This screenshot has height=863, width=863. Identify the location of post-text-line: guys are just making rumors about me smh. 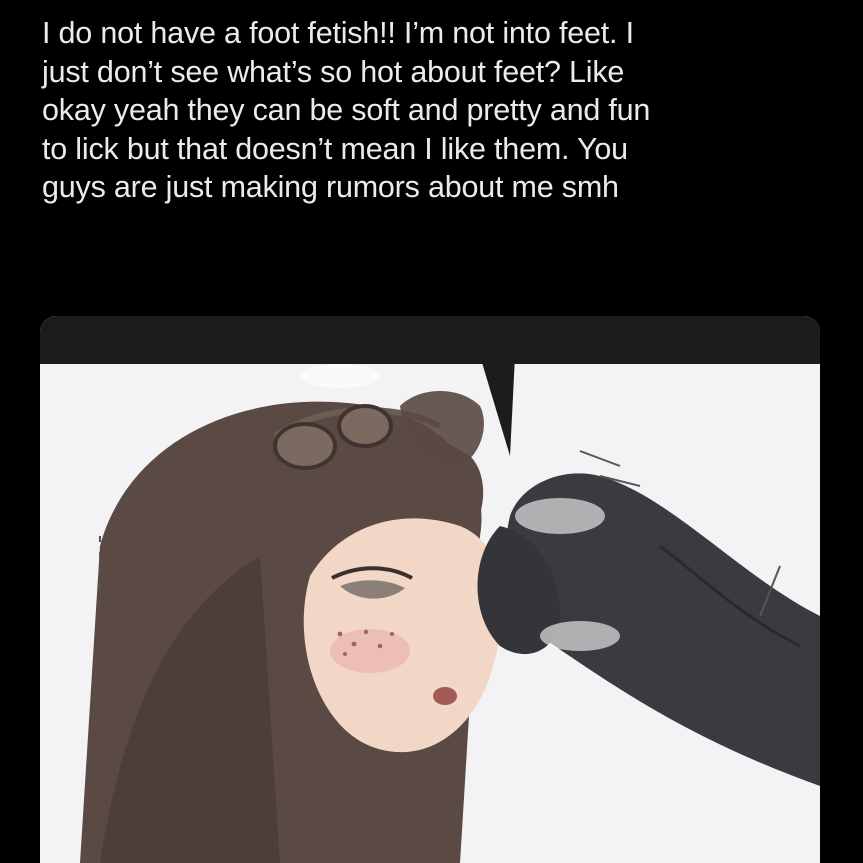
(330, 187).